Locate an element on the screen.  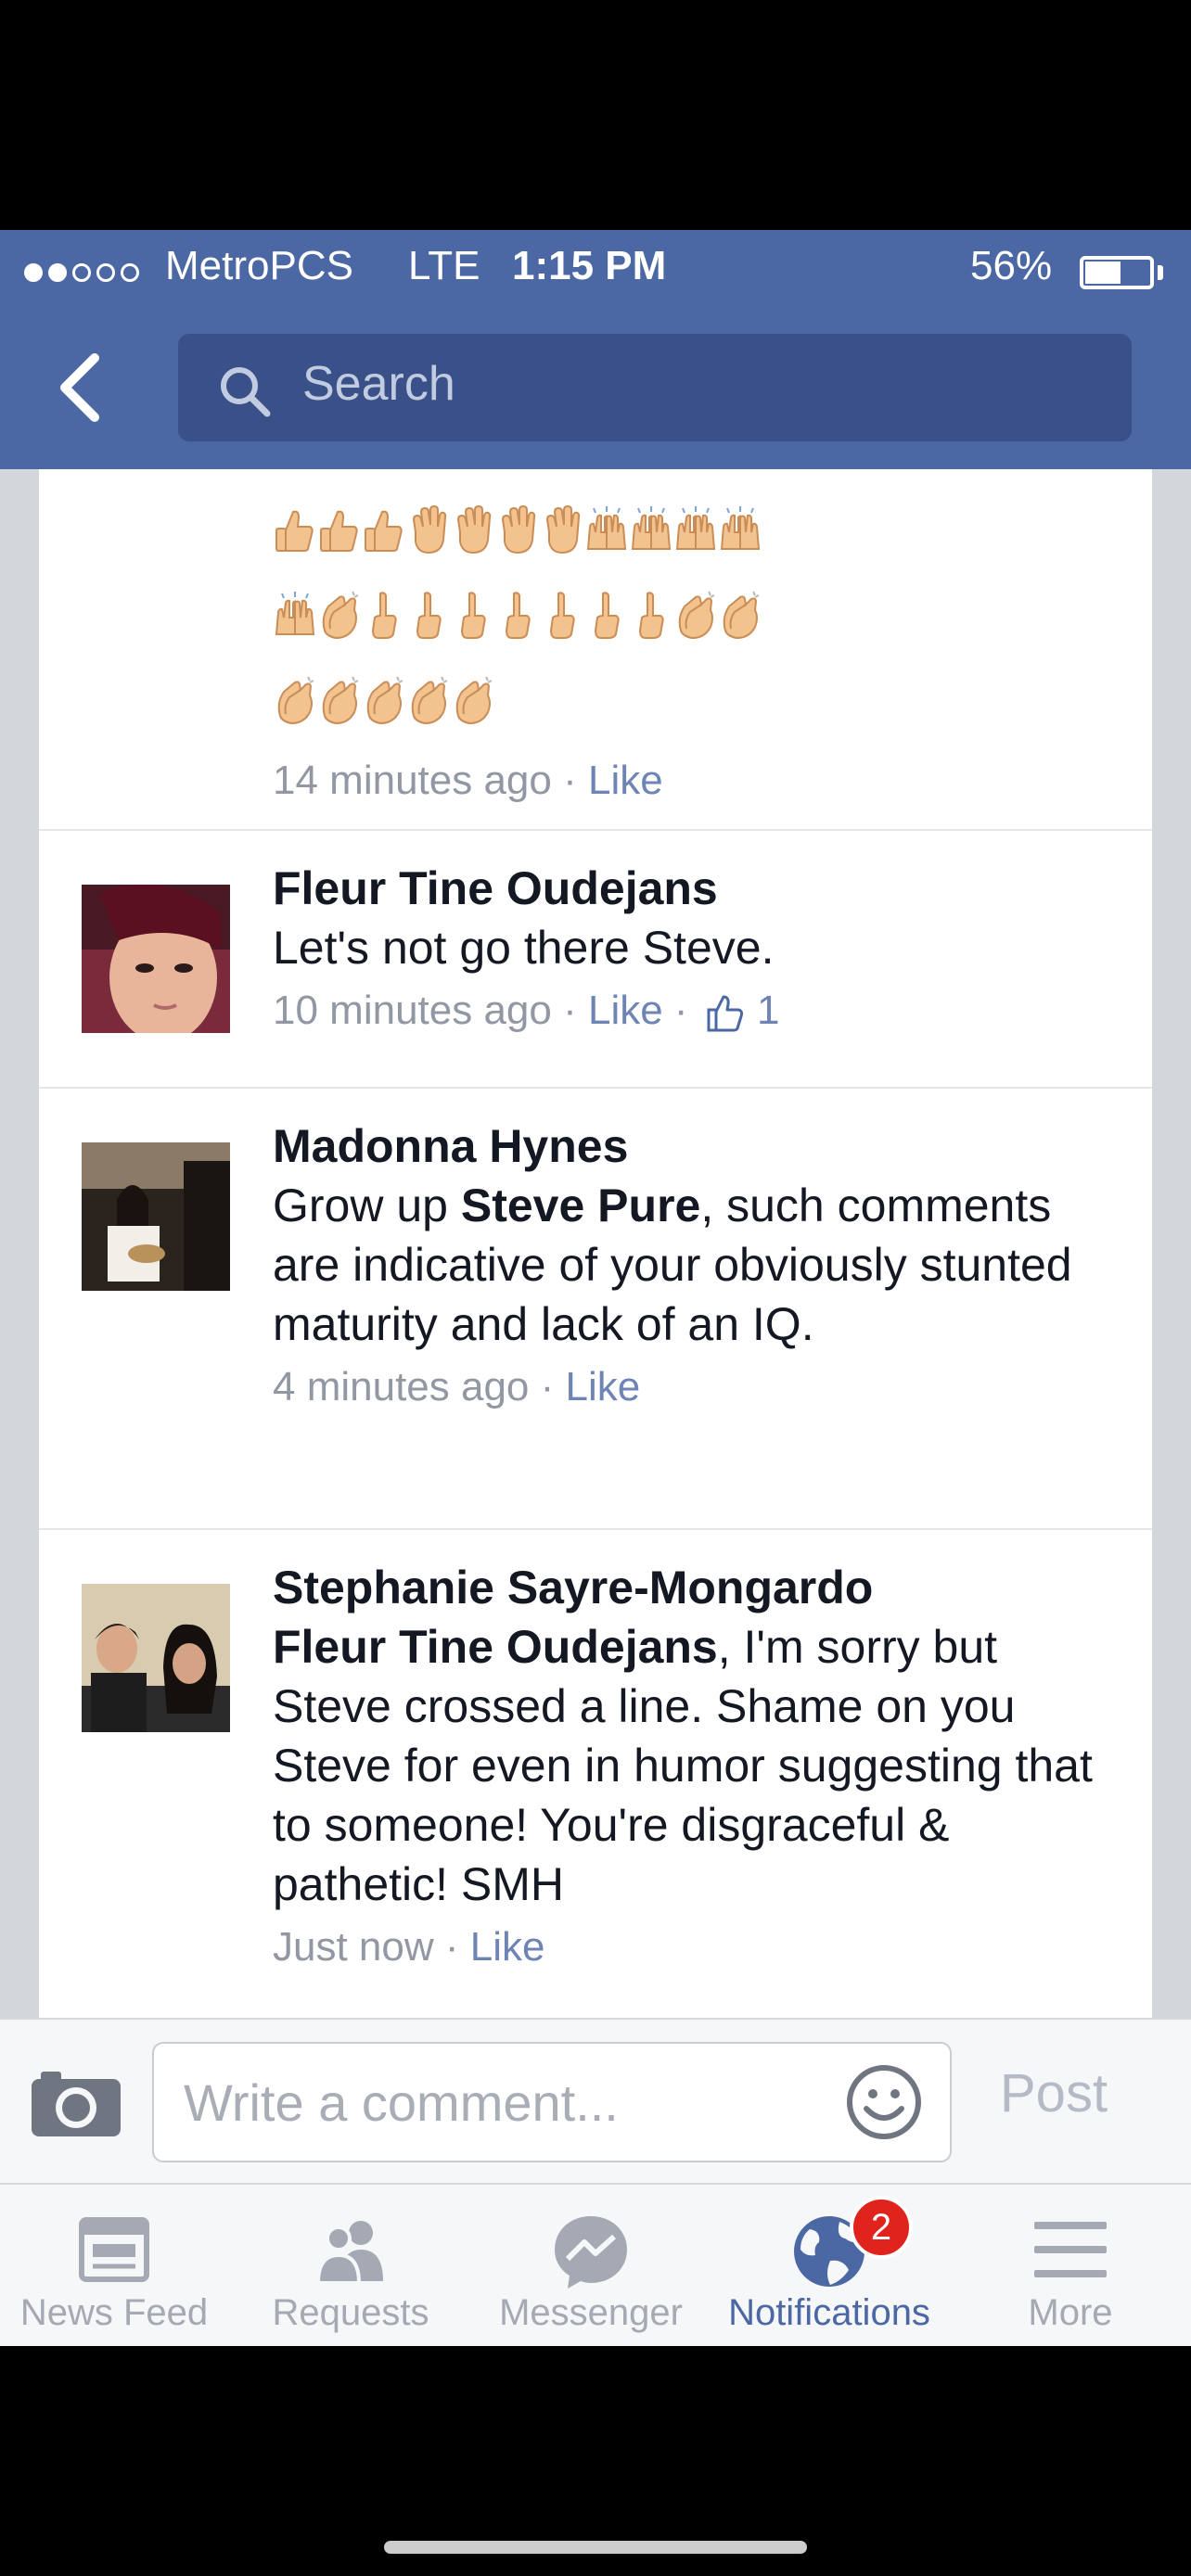
comment-composer: Post is located at coordinates (595, 2100).